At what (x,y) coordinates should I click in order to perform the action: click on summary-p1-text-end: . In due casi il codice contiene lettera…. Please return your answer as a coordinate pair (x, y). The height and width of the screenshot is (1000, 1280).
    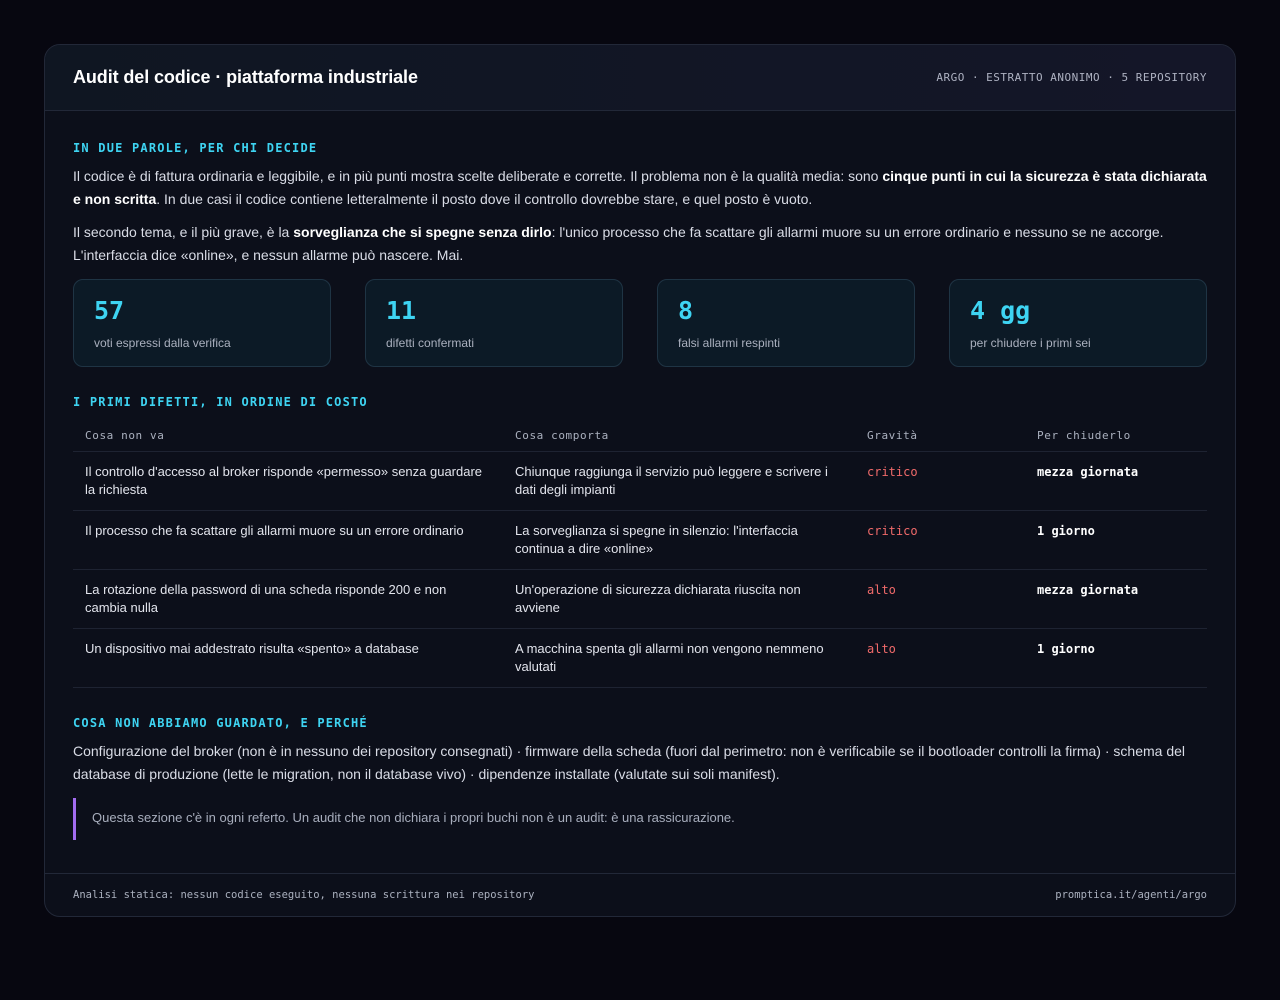
    Looking at the image, I should click on (484, 199).